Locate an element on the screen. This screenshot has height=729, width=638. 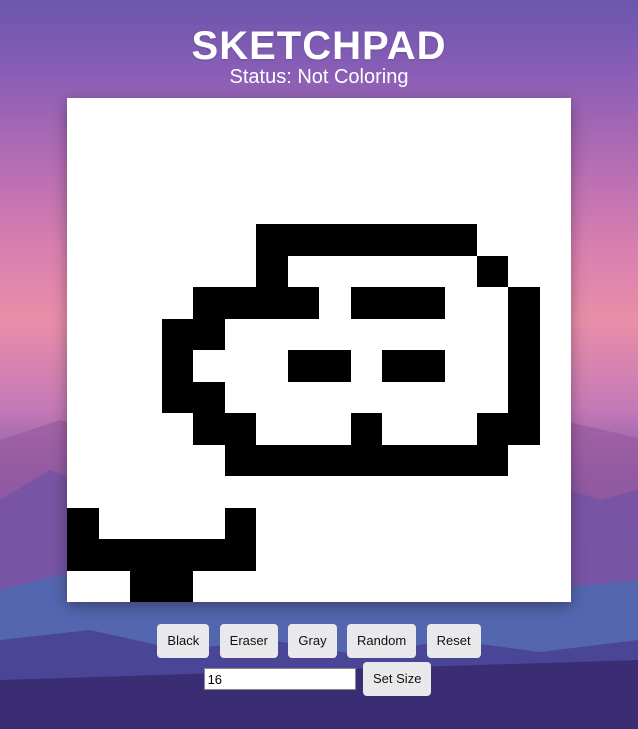
set-size-button: Set Size is located at coordinates (397, 679).